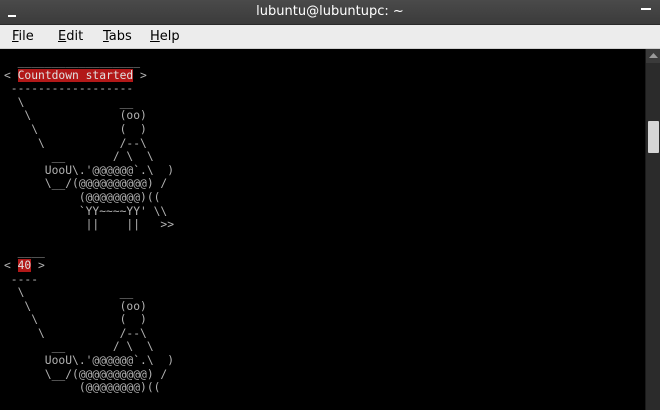 The height and width of the screenshot is (410, 660). What do you see at coordinates (24, 252) in the screenshot?
I see `speech-bubble-top: ____` at bounding box center [24, 252].